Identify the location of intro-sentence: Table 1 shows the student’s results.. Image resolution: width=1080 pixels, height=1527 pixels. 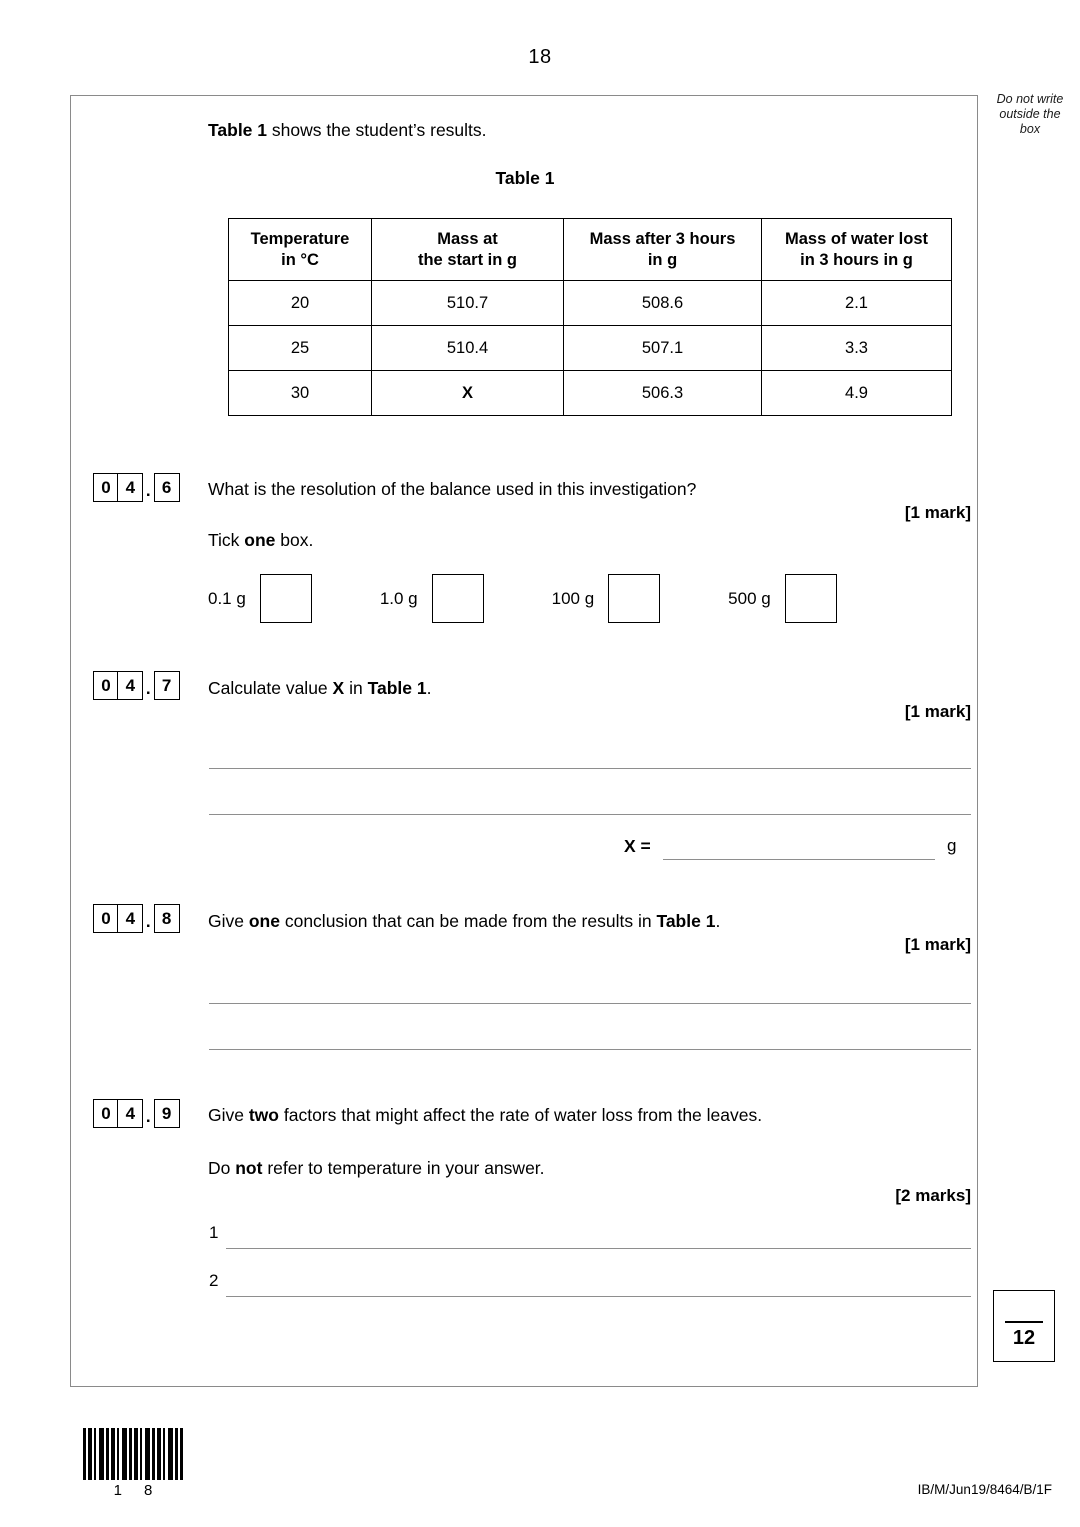
(347, 130).